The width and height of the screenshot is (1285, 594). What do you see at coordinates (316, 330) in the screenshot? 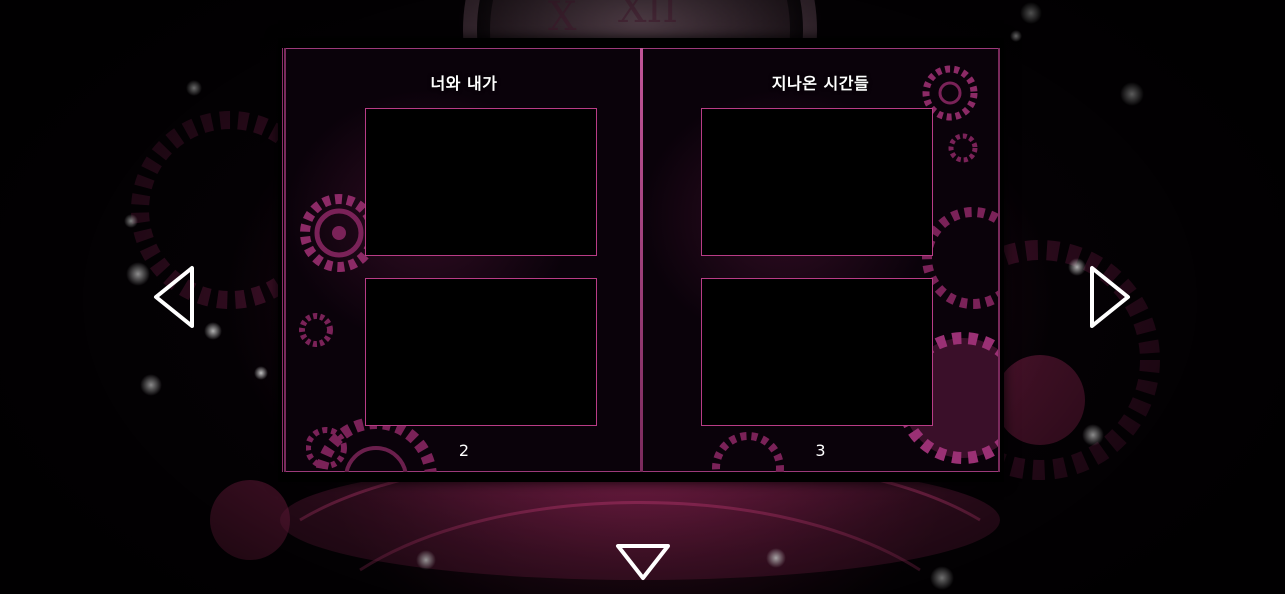
I see `gear-icon` at bounding box center [316, 330].